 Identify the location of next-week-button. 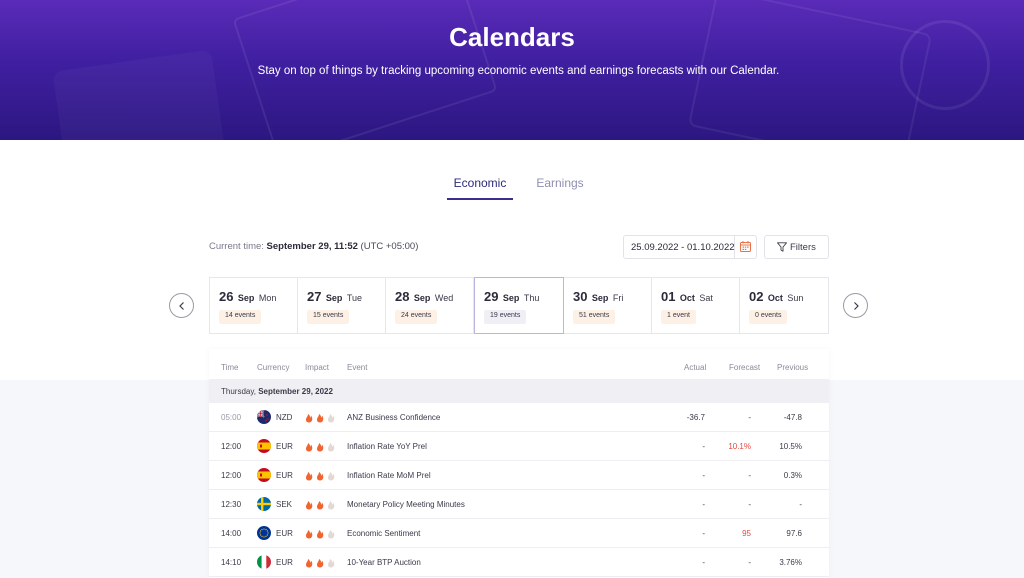
(855, 305).